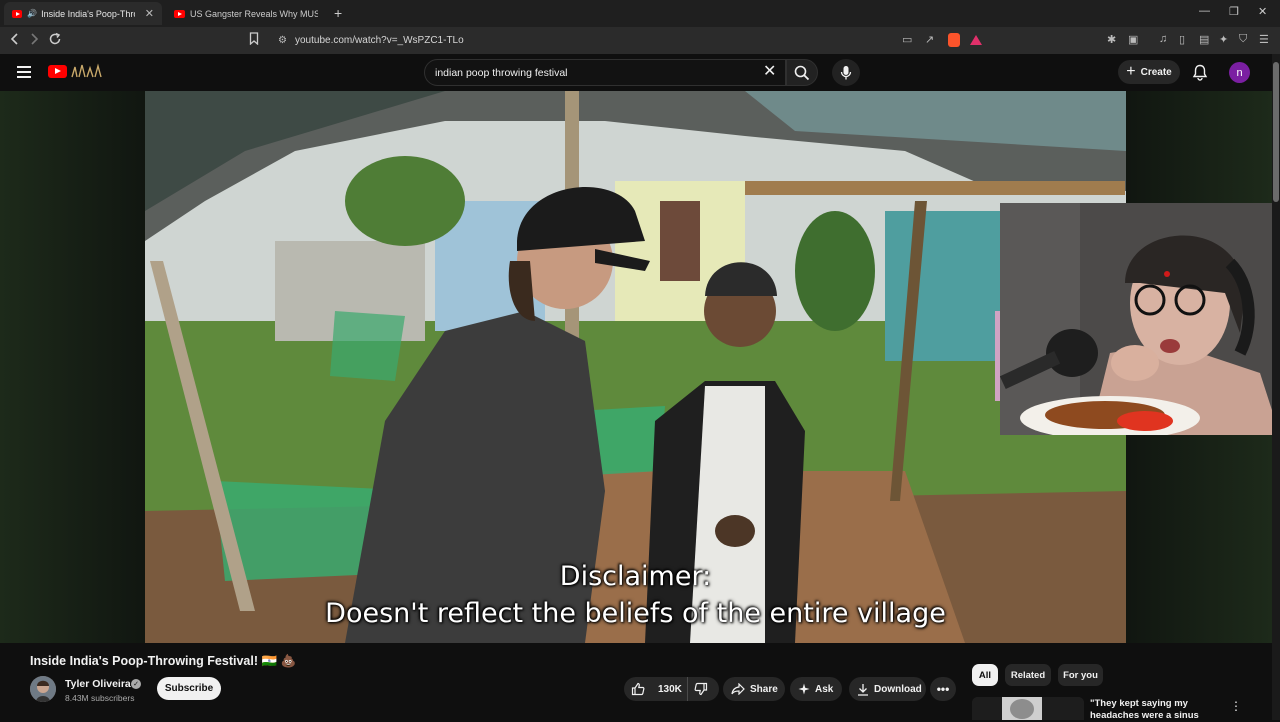  I want to click on ask-button: Ask, so click(816, 689).